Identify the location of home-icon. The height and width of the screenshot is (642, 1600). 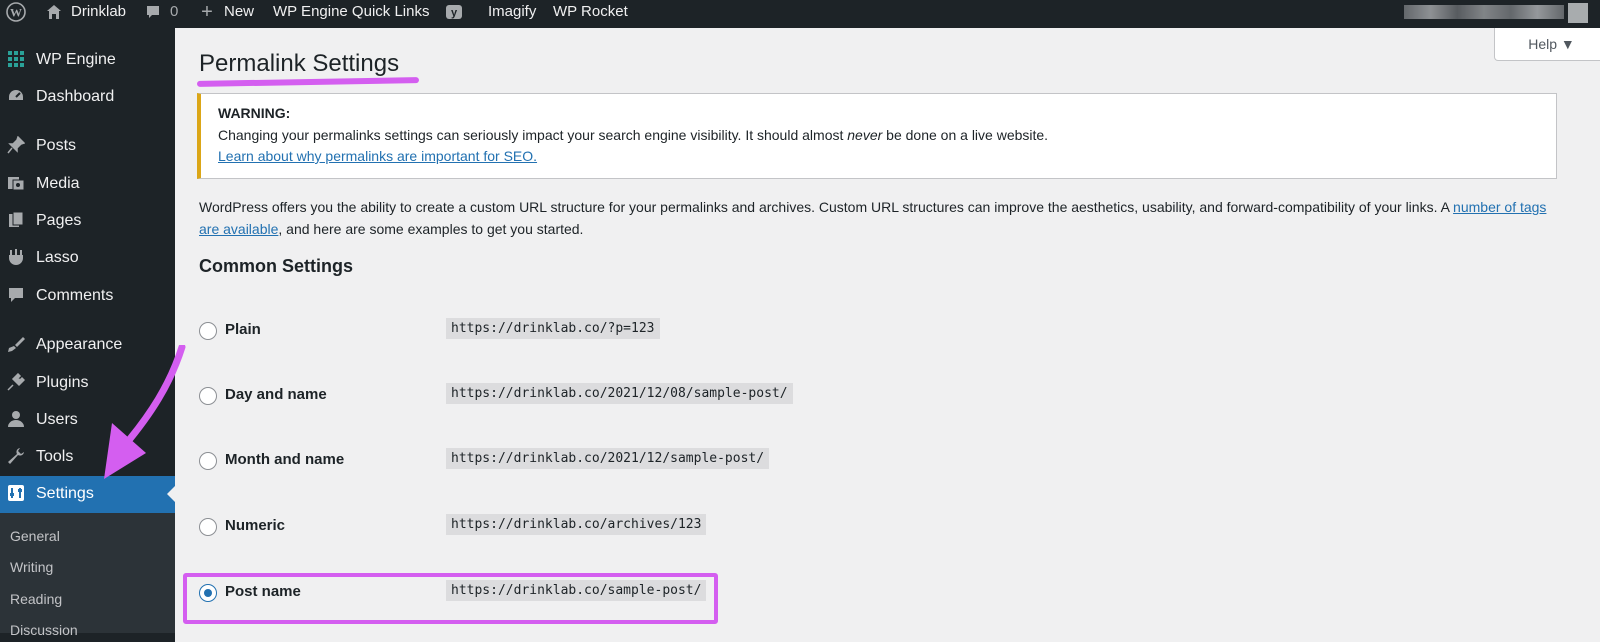
(54, 14).